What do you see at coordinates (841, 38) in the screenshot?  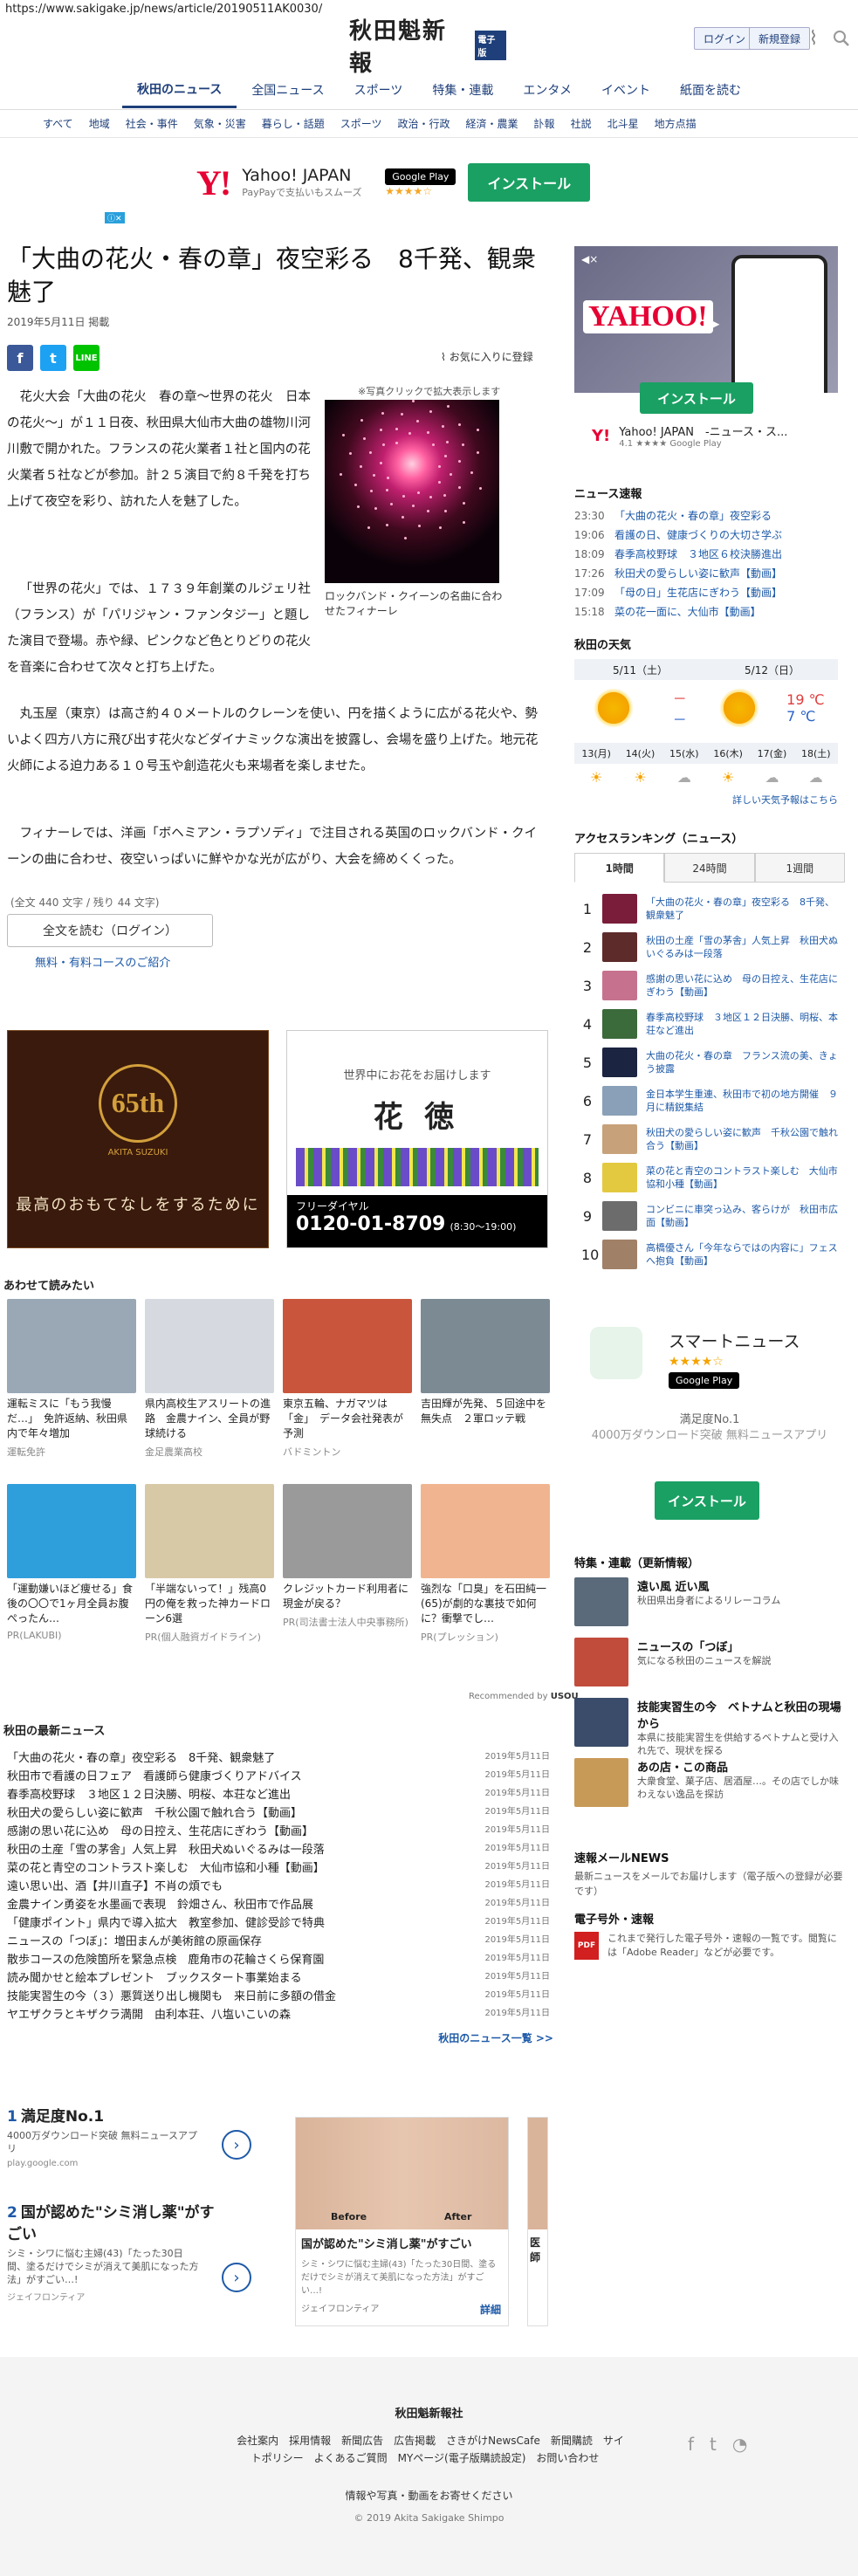 I see `search-icon` at bounding box center [841, 38].